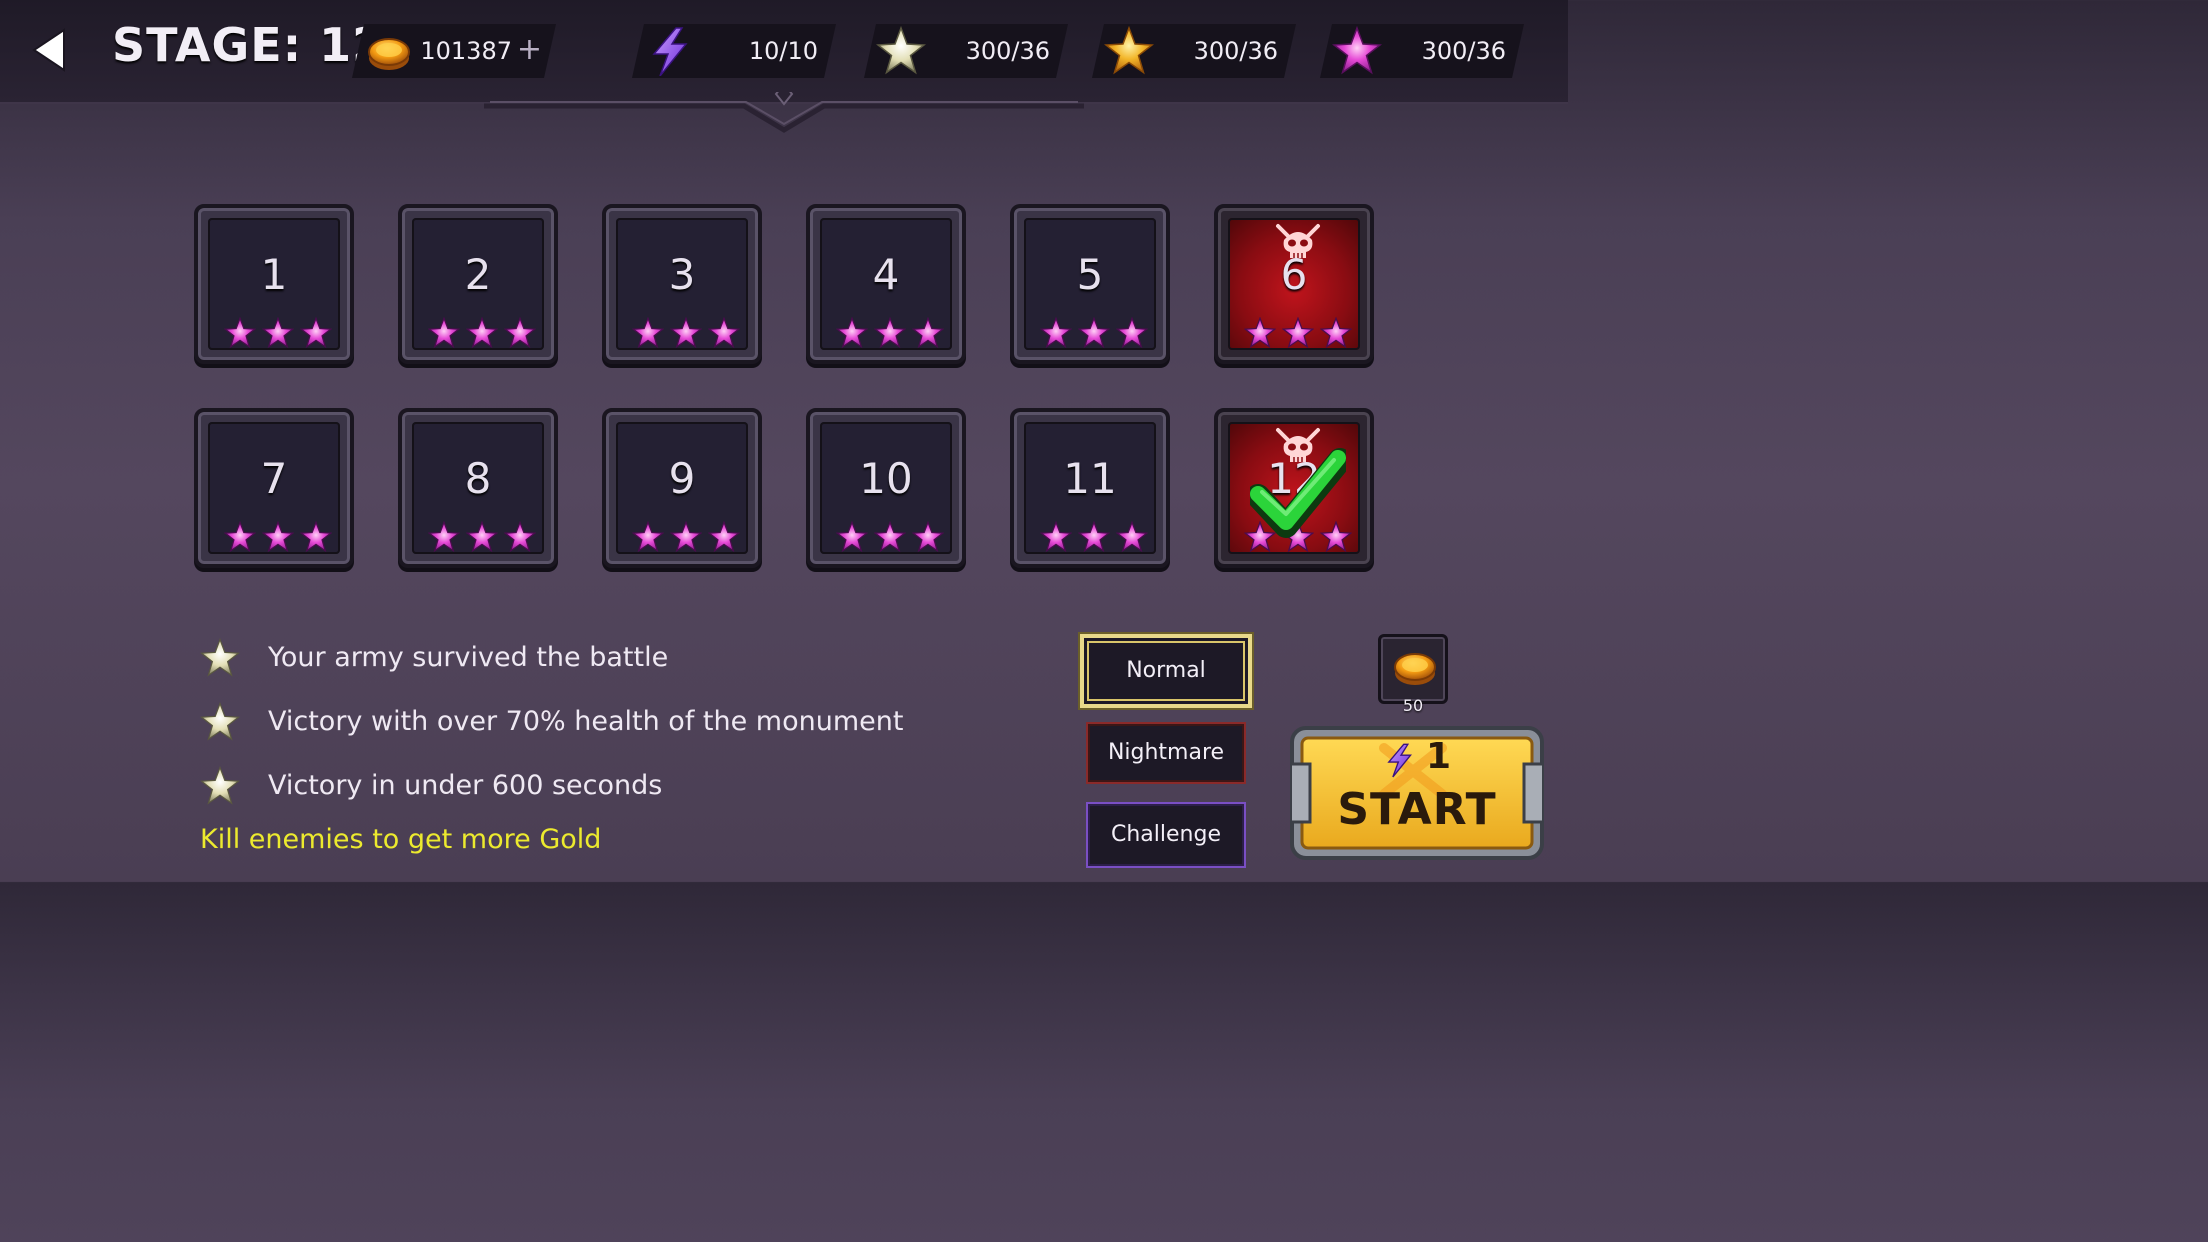  I want to click on stage-title: STAGE: 12, so click(249, 45).